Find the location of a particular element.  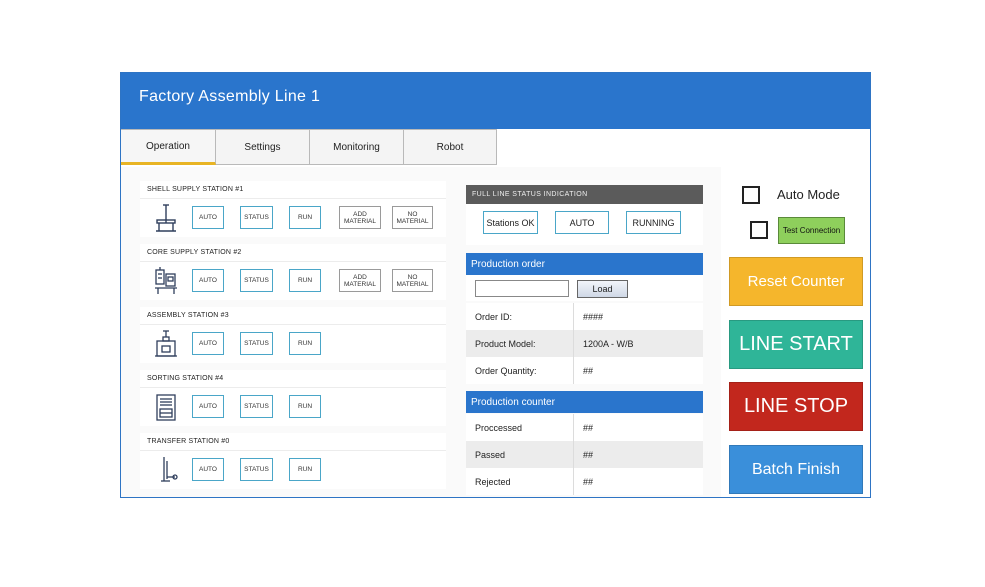

full-line-status-panel: Stations OK AUTO RUNNING is located at coordinates (584, 224).